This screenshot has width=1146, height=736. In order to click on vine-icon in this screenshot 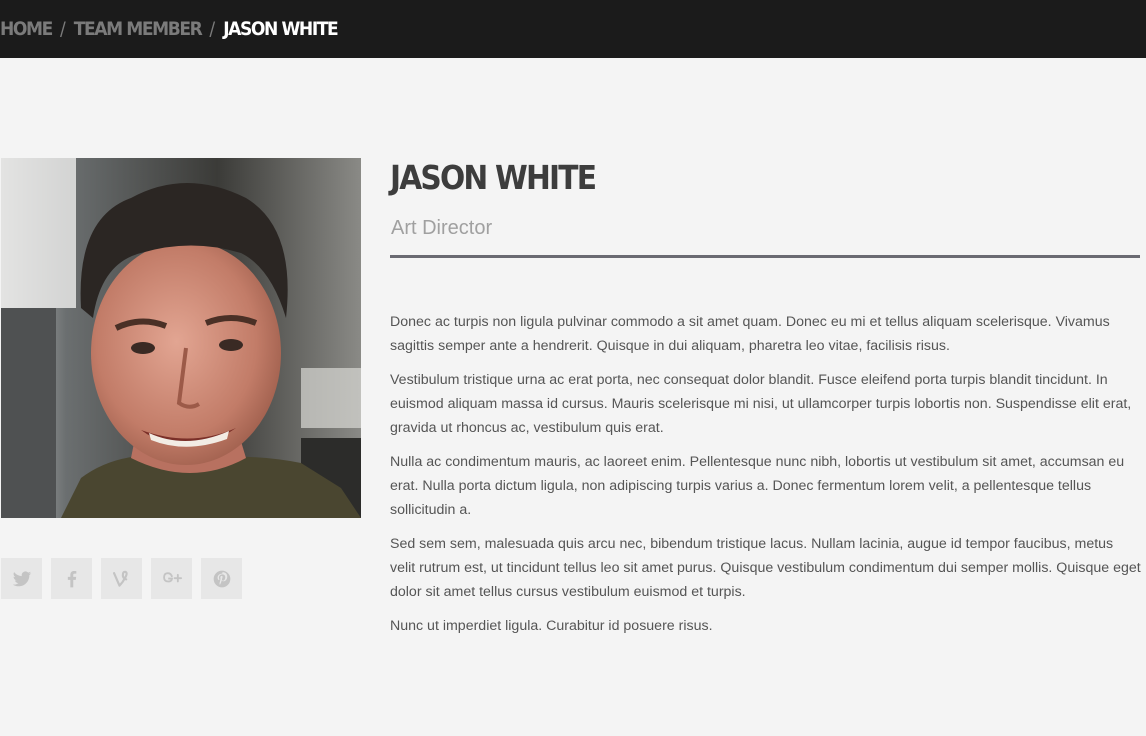, I will do `click(120, 578)`.